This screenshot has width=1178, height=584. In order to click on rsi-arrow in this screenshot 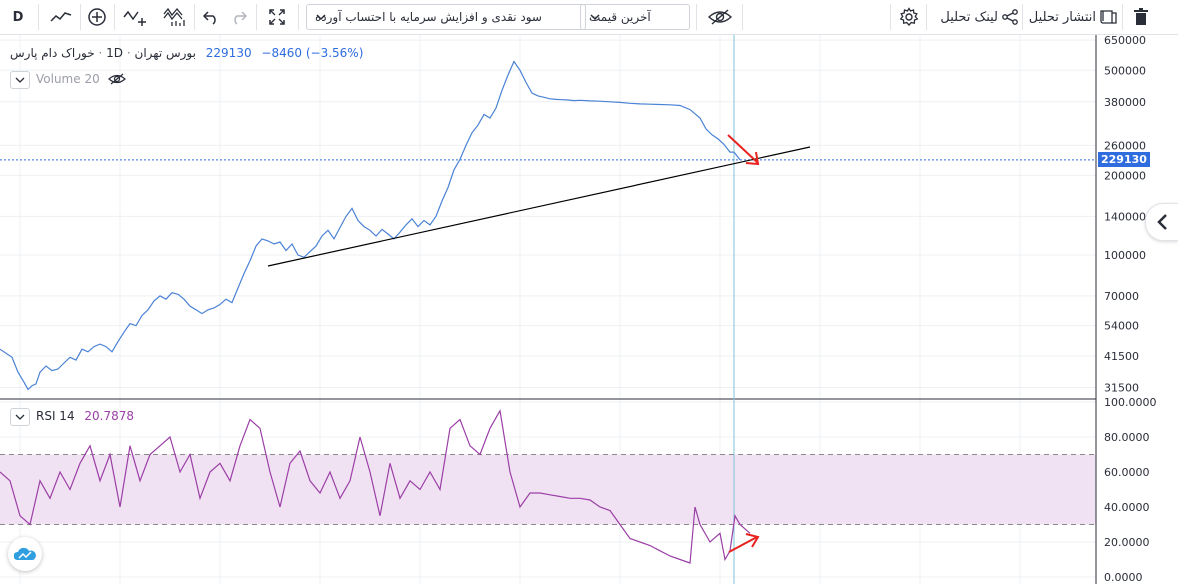, I will do `click(744, 543)`.